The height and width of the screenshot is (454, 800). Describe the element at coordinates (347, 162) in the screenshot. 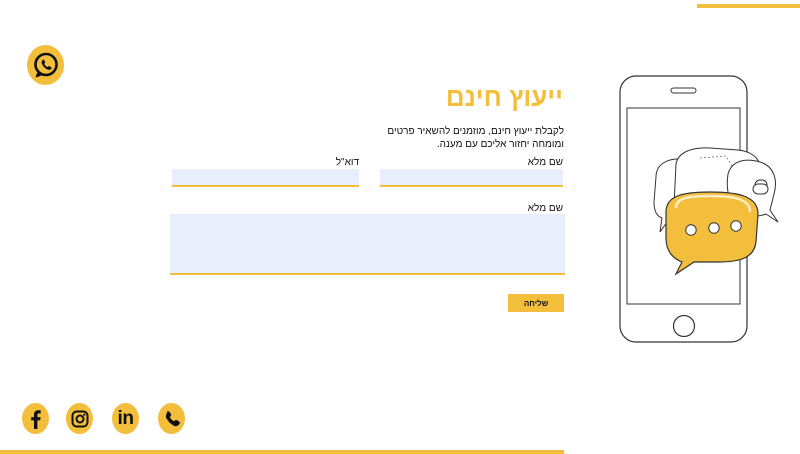

I see `email-label: דוא"ל` at that location.